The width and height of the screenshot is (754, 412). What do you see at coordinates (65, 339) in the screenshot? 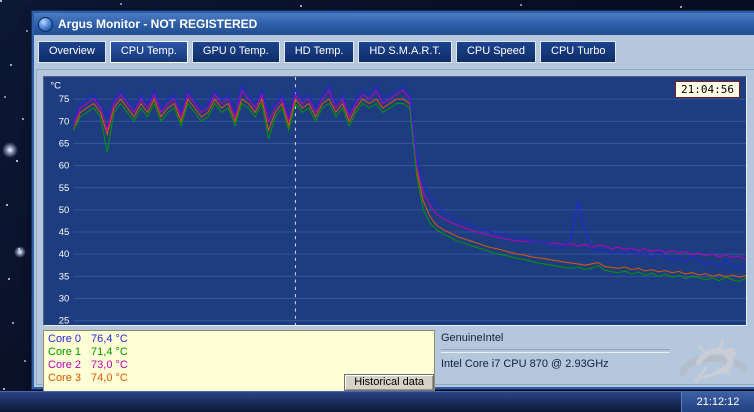
I see `core0-label: Core 0` at bounding box center [65, 339].